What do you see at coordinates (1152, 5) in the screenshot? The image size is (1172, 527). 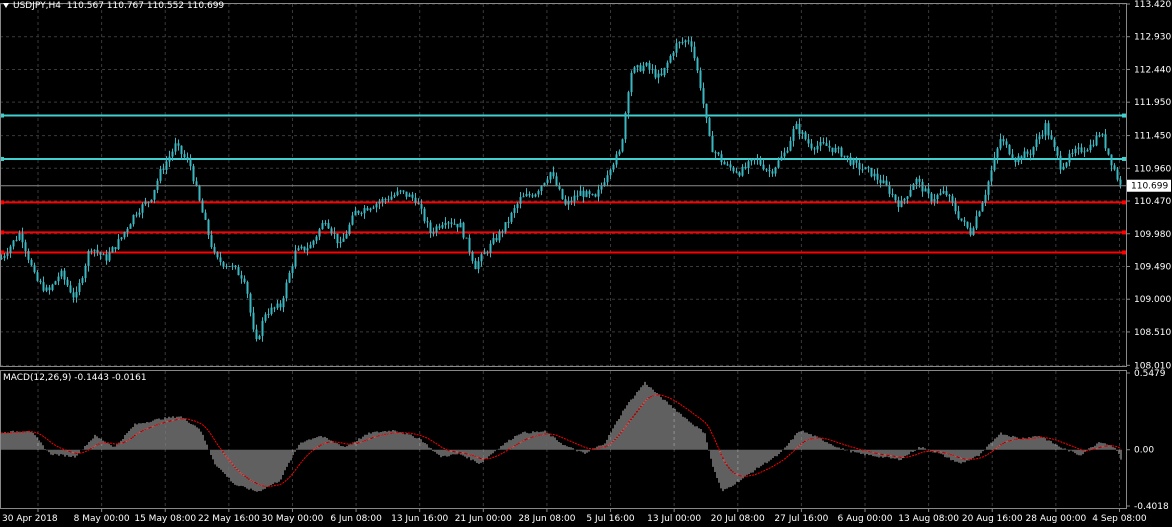 I see `price-tick-label: 113.420` at bounding box center [1152, 5].